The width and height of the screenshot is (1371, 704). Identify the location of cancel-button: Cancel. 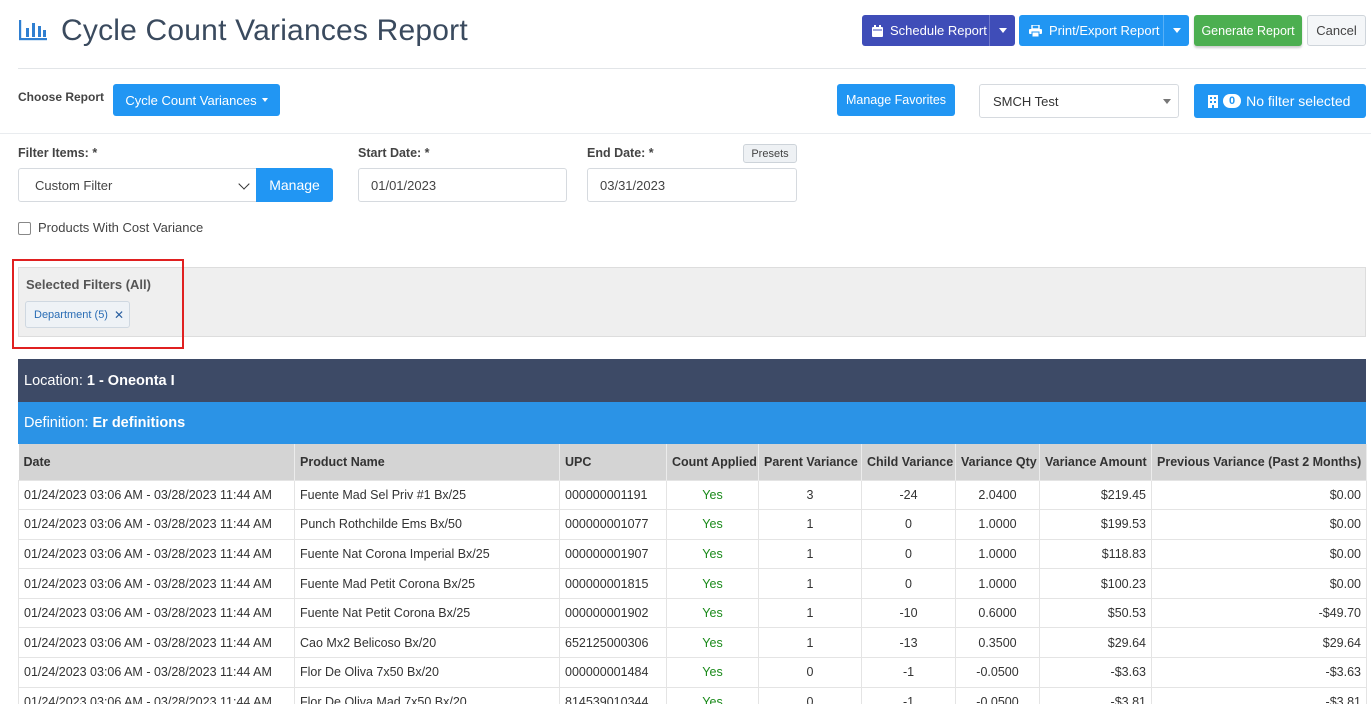
(1336, 30).